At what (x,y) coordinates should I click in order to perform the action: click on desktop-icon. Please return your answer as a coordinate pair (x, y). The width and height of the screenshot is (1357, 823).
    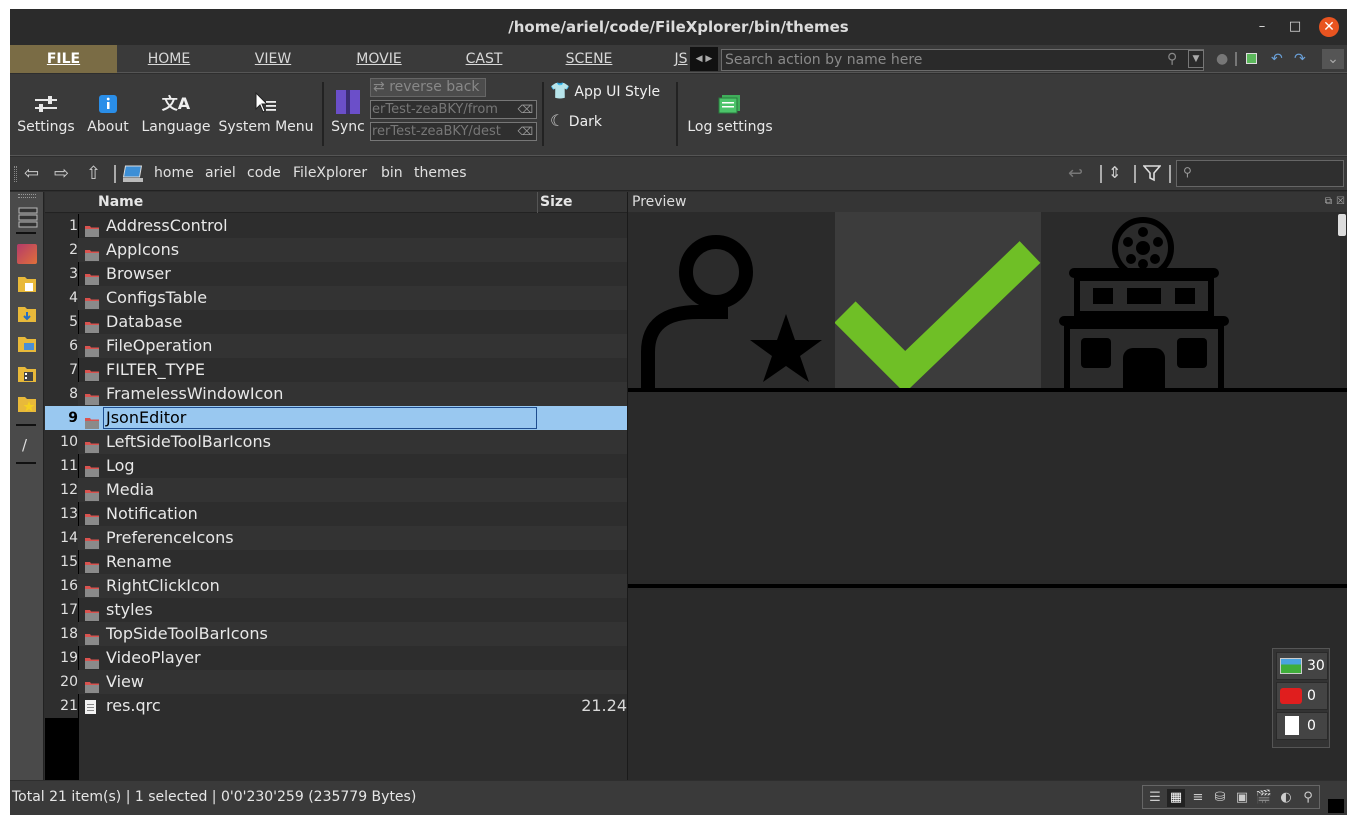
    Looking at the image, I should click on (27, 254).